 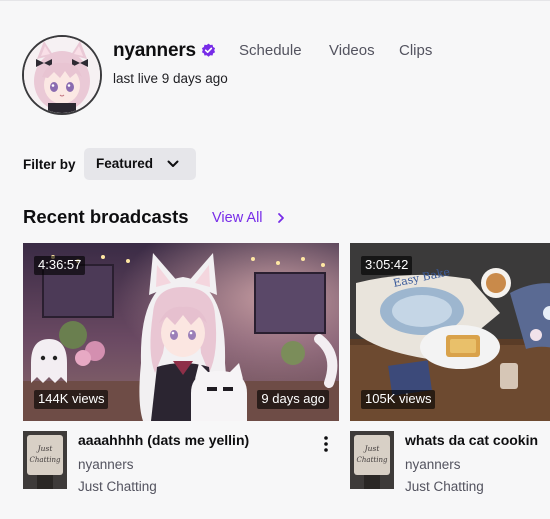 I want to click on tab-schedule: Schedule, so click(x=270, y=50).